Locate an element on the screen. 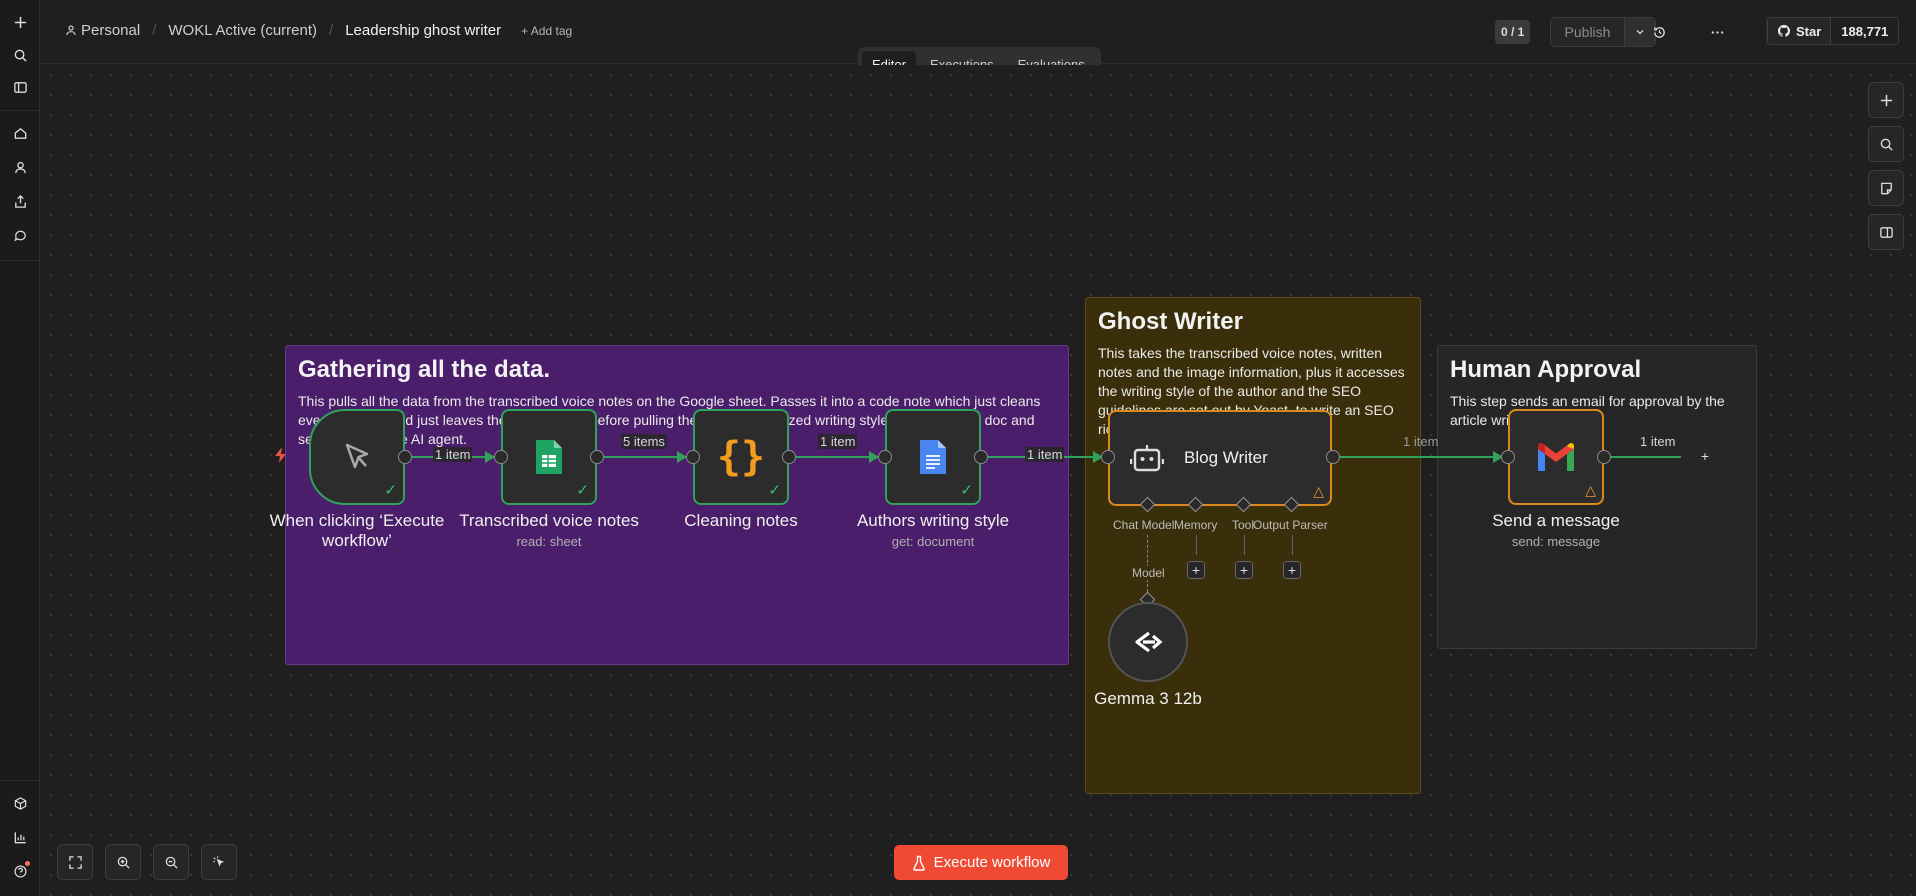  connection-line is located at coordinates (1643, 457).